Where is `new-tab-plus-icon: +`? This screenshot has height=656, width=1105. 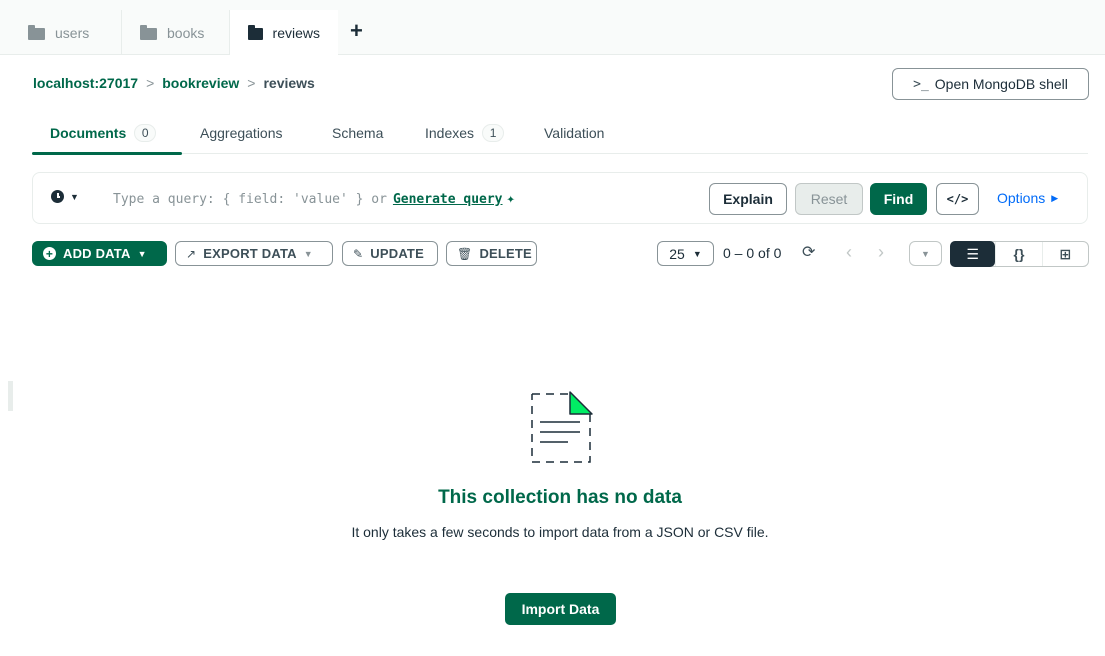 new-tab-plus-icon: + is located at coordinates (356, 31).